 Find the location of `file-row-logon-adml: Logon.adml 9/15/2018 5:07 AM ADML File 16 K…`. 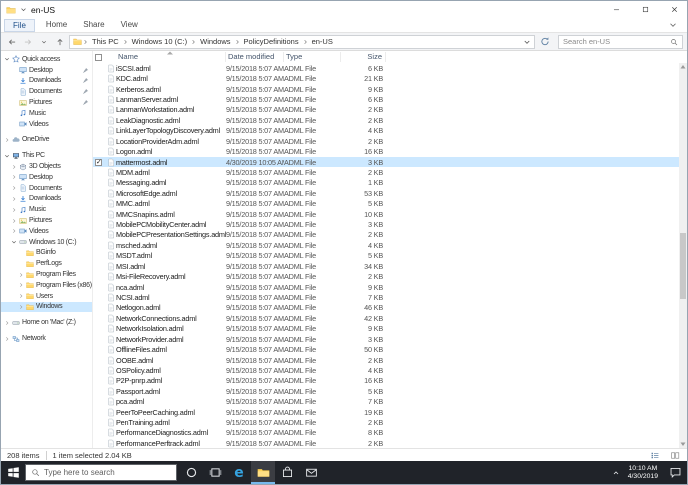

file-row-logon-adml: Logon.adml 9/15/2018 5:07 AM ADML File 16 K… is located at coordinates (390, 151).